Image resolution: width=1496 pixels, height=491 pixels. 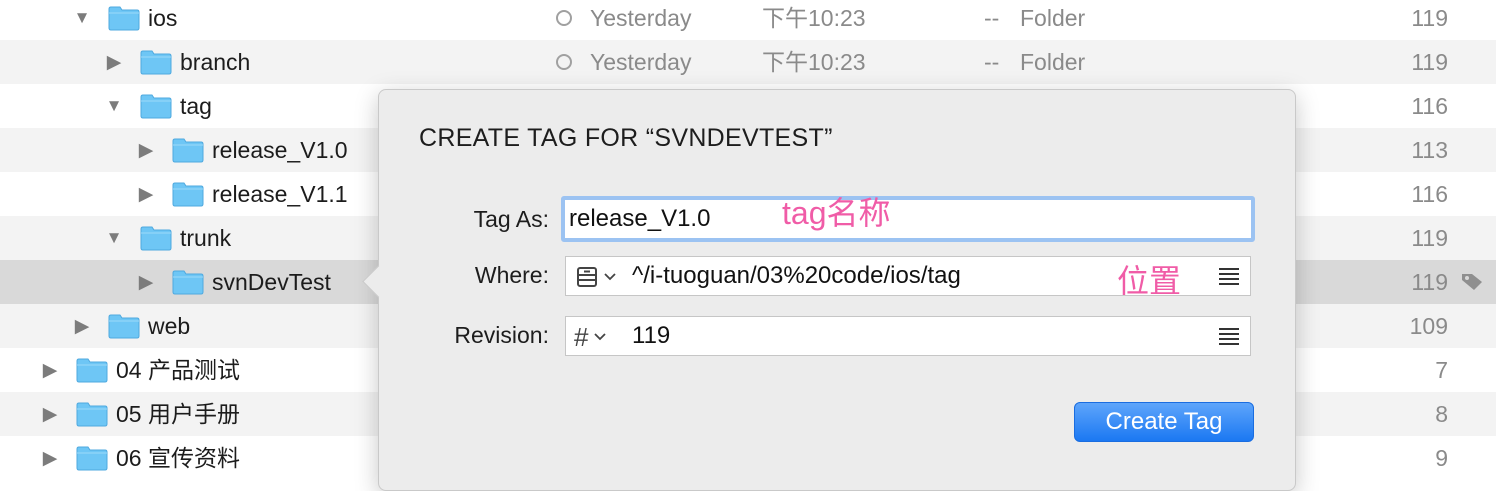 I want to click on hash-icon: #, so click(x=581, y=337).